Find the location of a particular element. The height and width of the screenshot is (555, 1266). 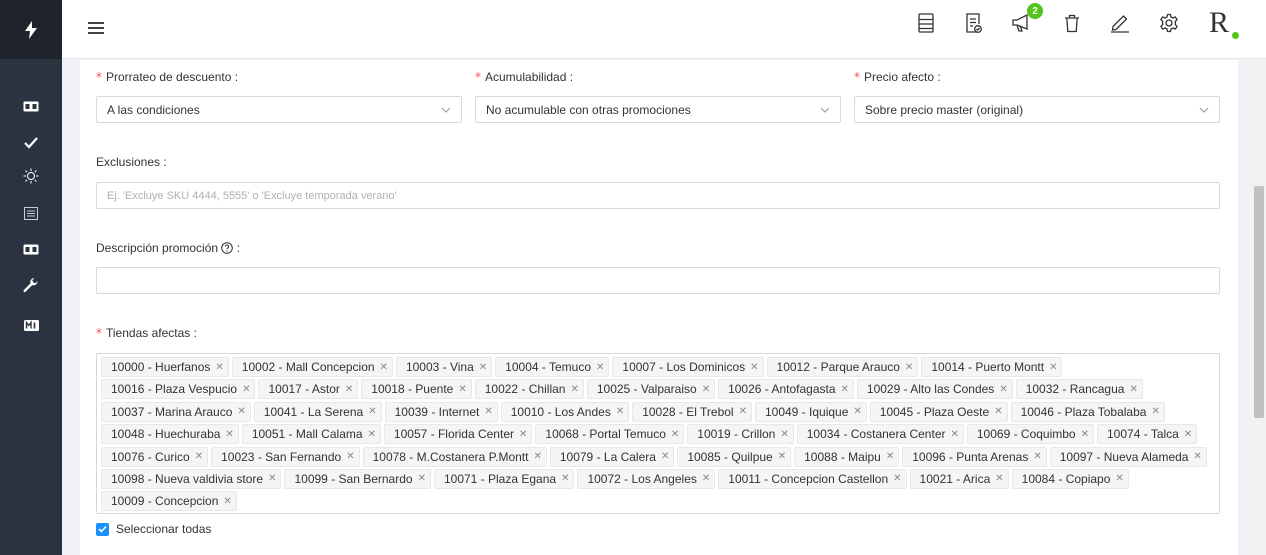

sidebar is located at coordinates (31, 277).